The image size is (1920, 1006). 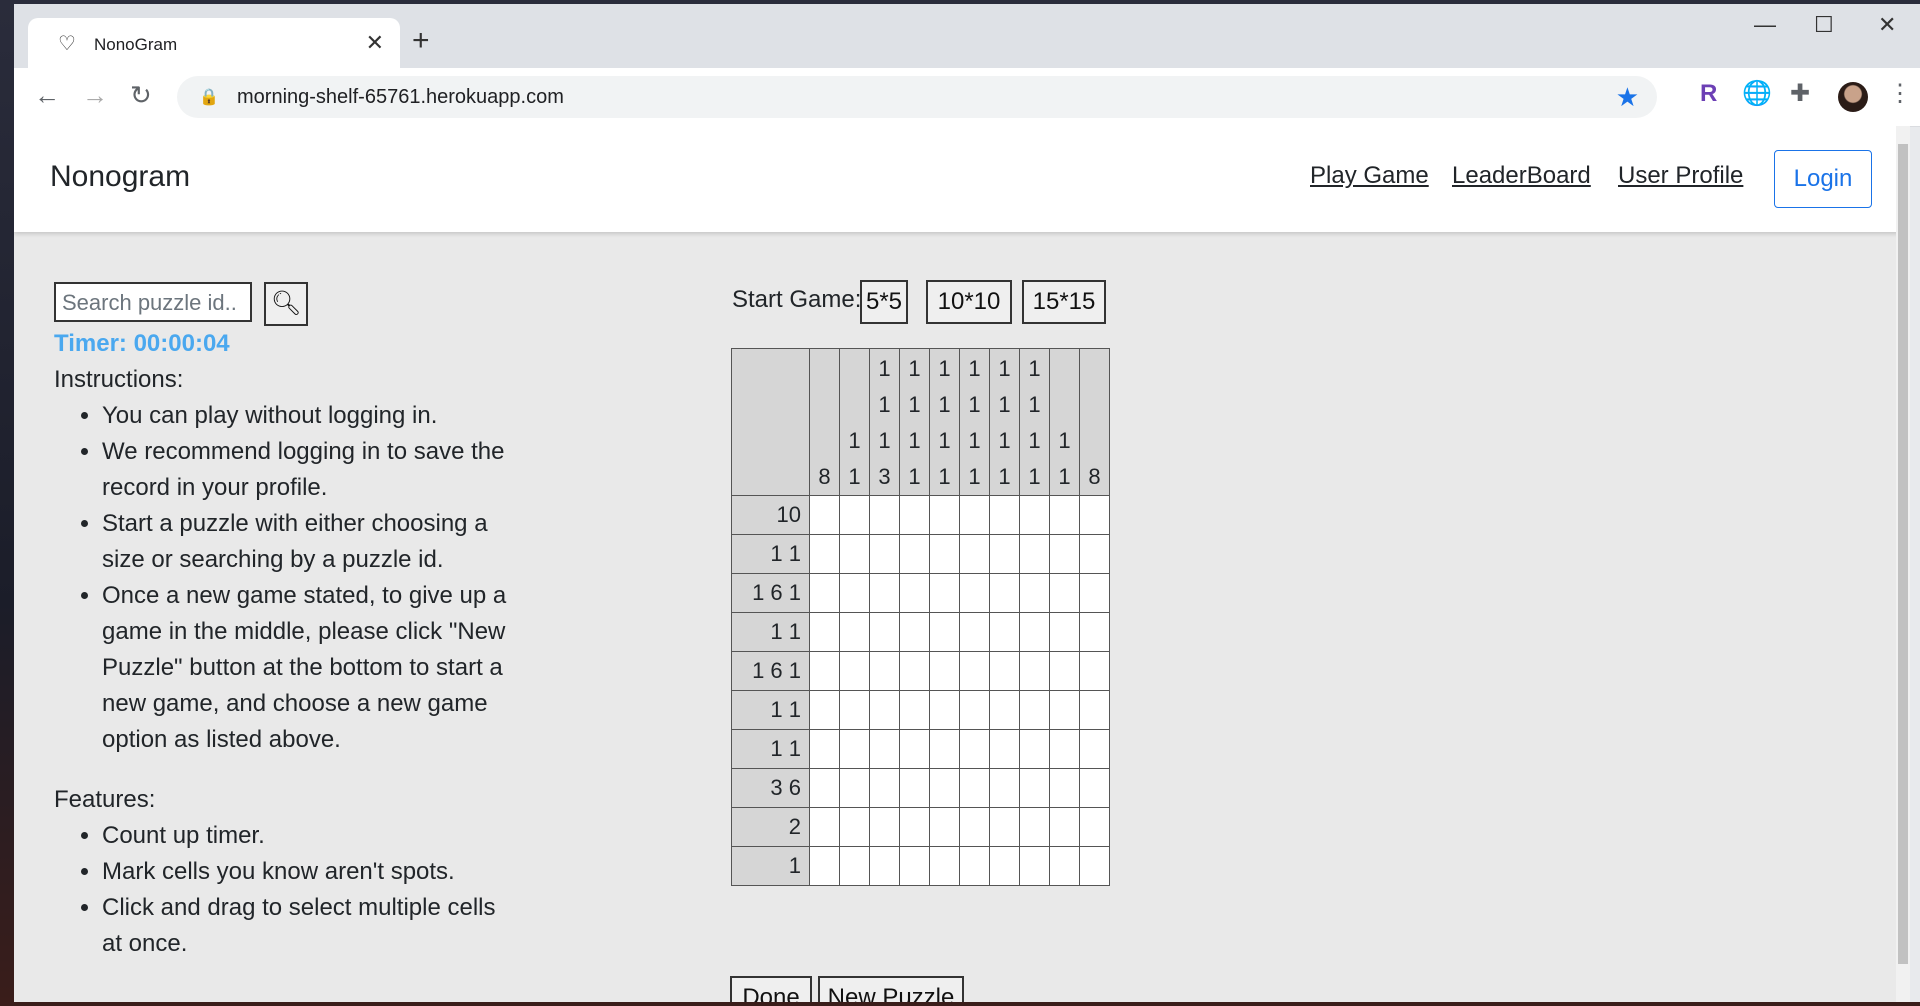 I want to click on tab-close-icon: ✕, so click(x=375, y=43).